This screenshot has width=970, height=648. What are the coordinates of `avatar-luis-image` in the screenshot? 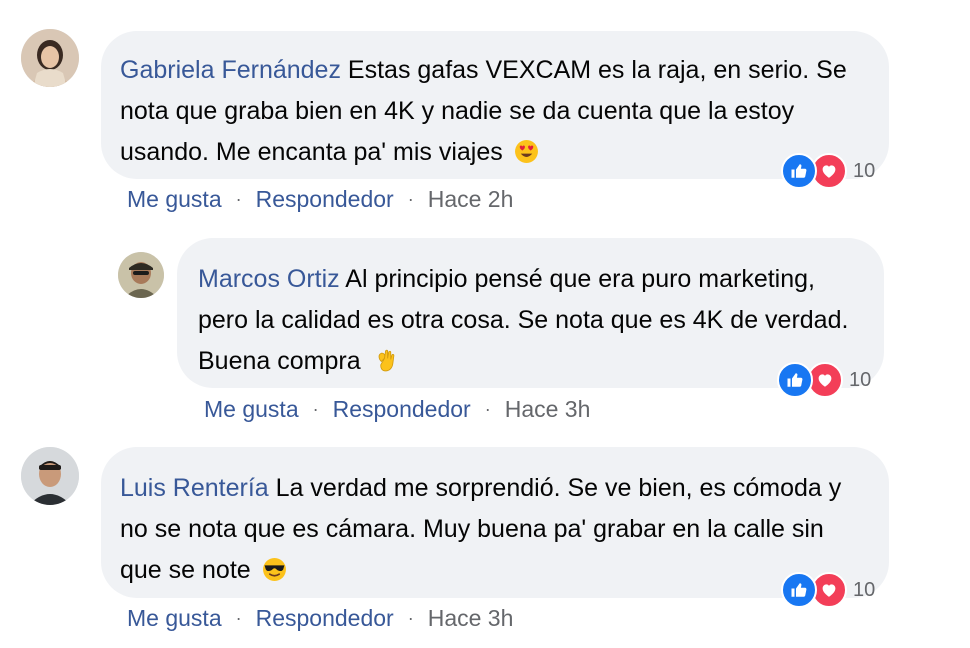 It's located at (50, 476).